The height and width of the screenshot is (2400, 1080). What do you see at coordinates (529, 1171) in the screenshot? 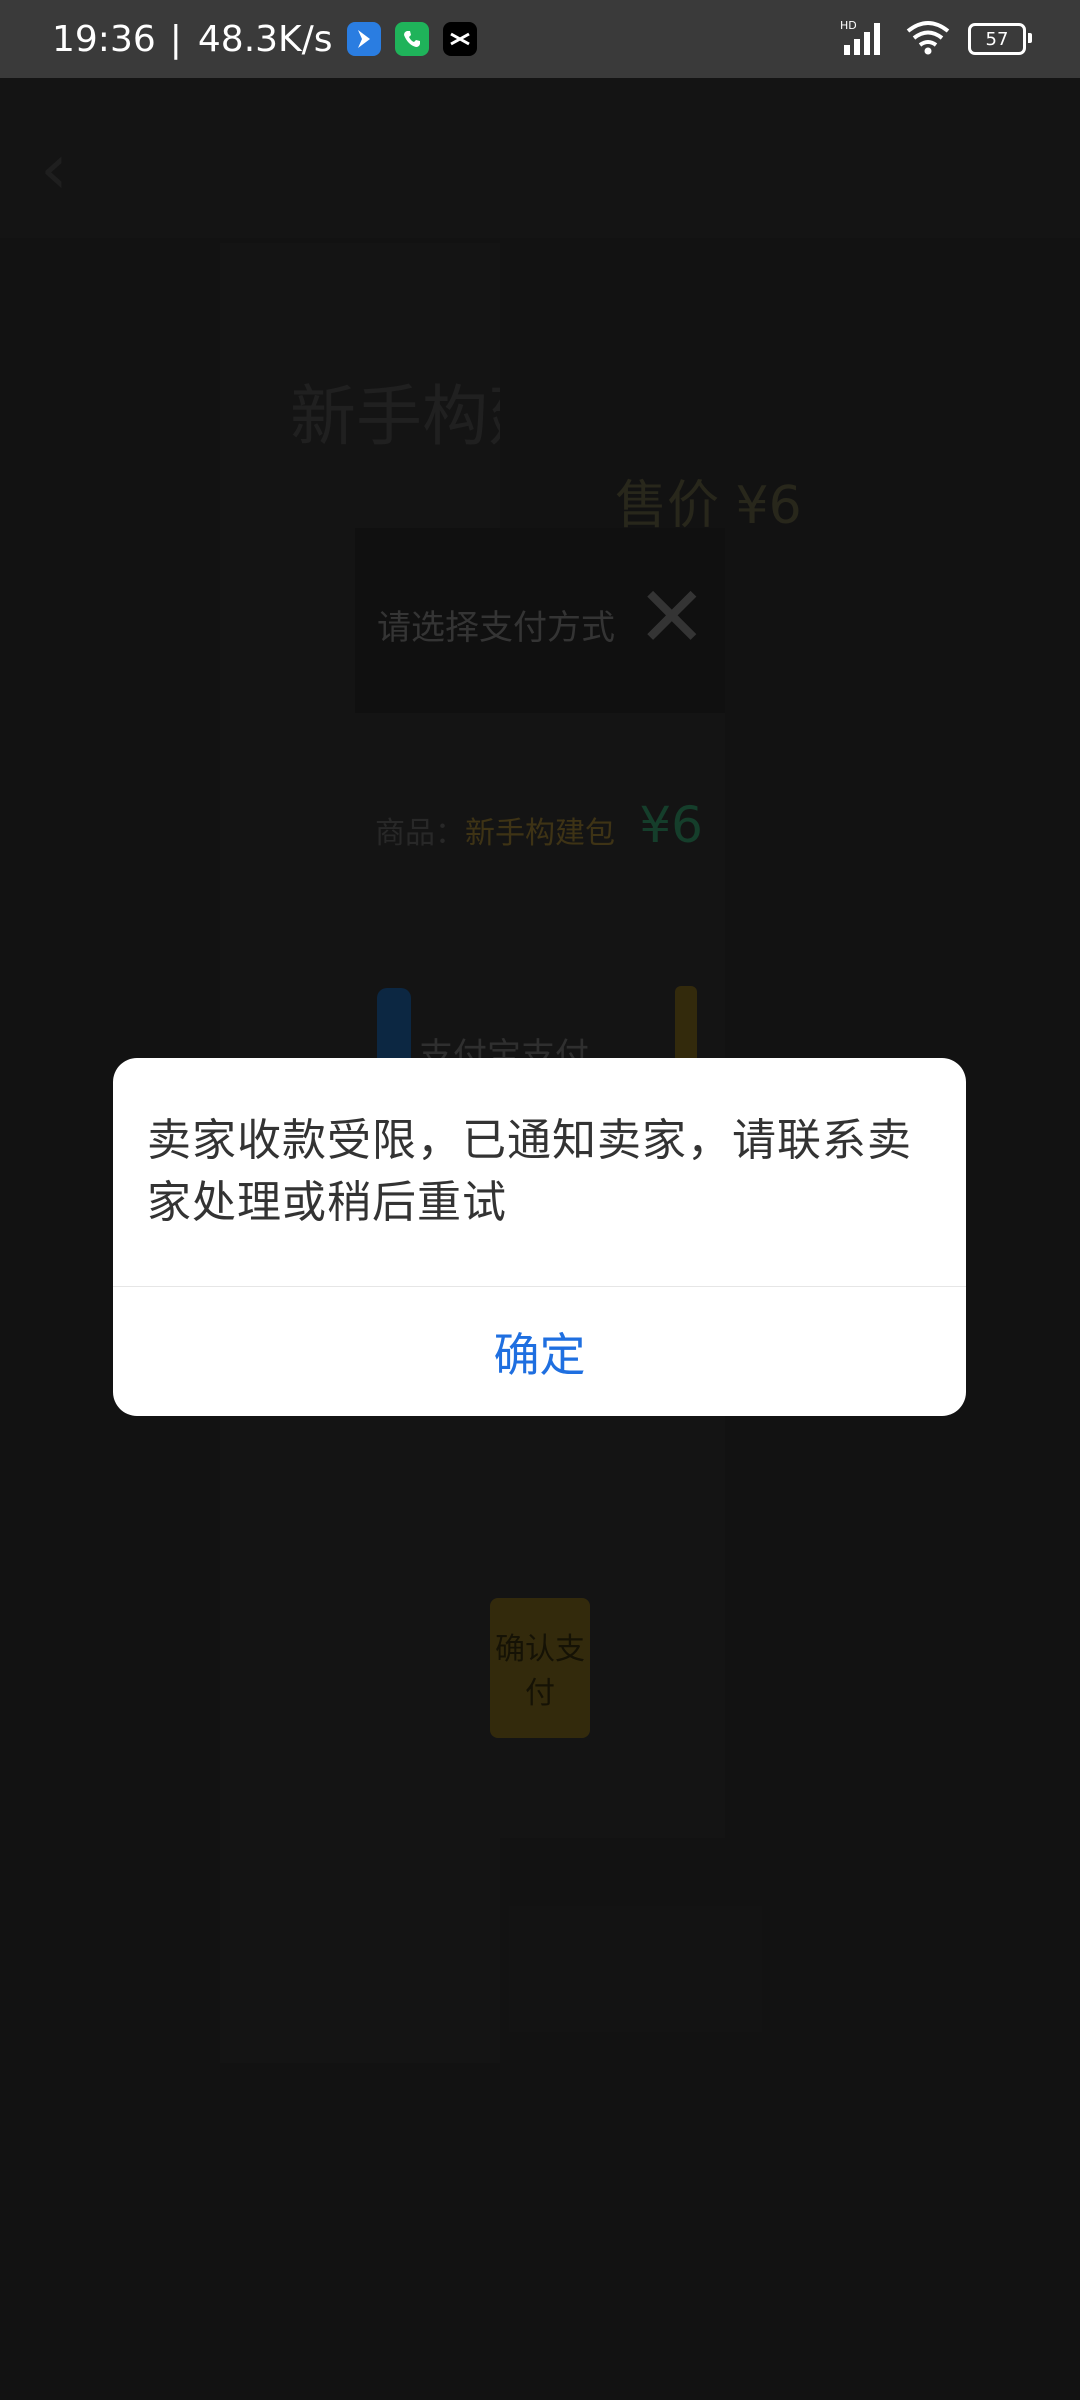
I see `alert-message: 卖家收款受限，已通知卖家，请联系卖家处理或稍后重试` at bounding box center [529, 1171].